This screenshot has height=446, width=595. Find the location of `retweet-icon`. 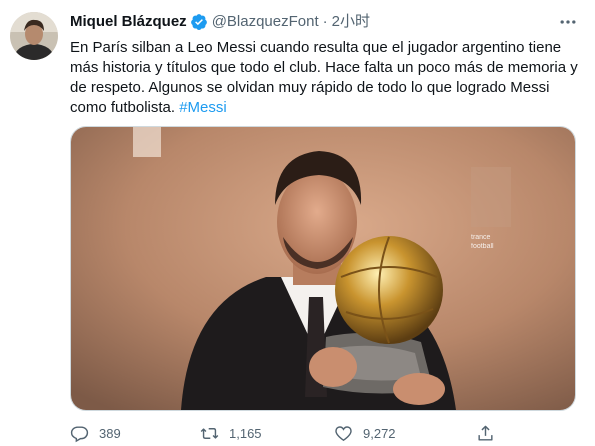

retweet-icon is located at coordinates (209, 433).